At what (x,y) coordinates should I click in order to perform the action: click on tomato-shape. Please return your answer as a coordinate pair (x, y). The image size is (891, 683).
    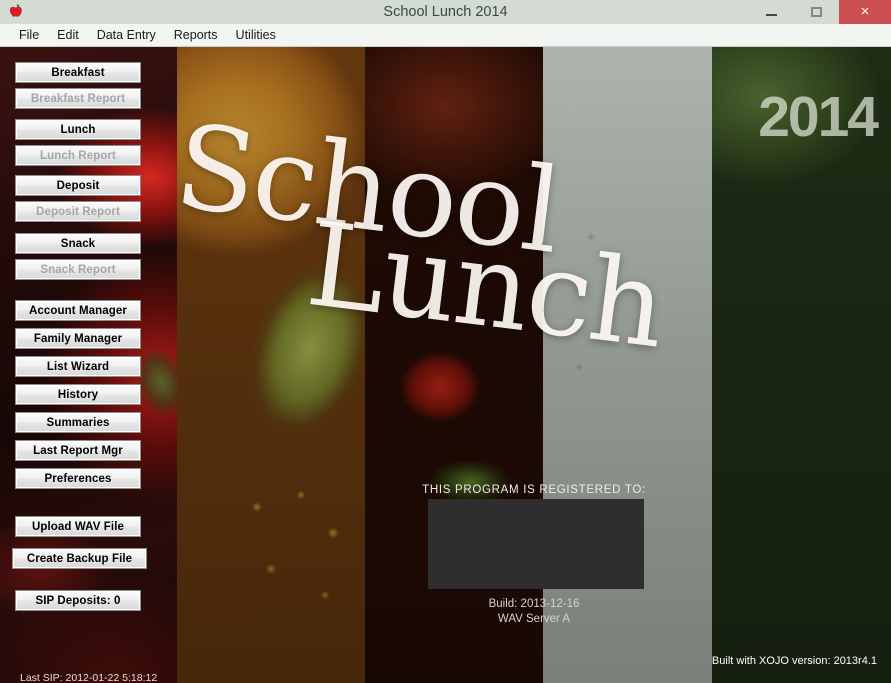
    Looking at the image, I should click on (440, 387).